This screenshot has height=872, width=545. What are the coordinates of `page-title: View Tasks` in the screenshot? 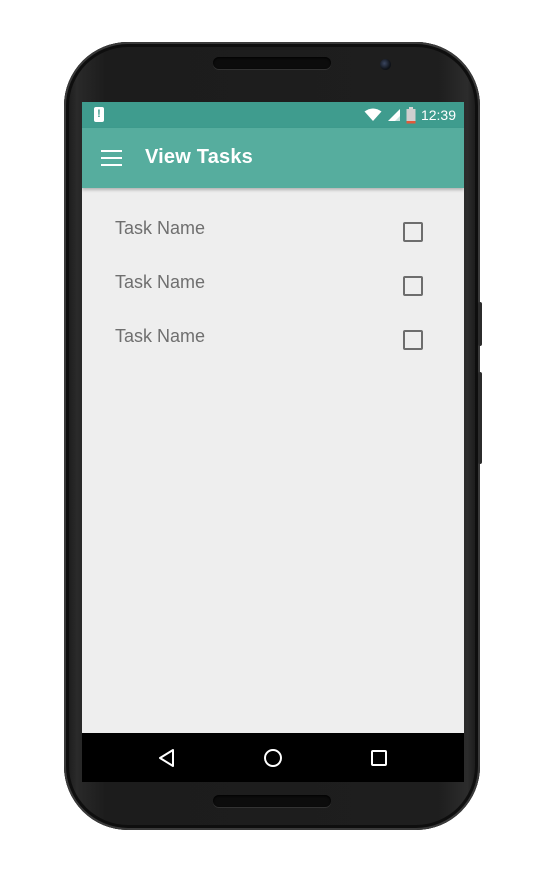 It's located at (199, 157).